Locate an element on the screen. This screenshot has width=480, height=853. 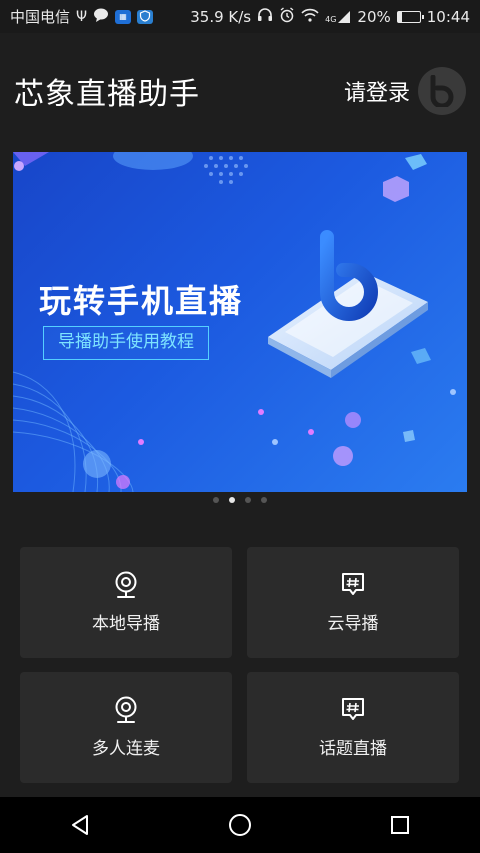
headphones-icon is located at coordinates (265, 16).